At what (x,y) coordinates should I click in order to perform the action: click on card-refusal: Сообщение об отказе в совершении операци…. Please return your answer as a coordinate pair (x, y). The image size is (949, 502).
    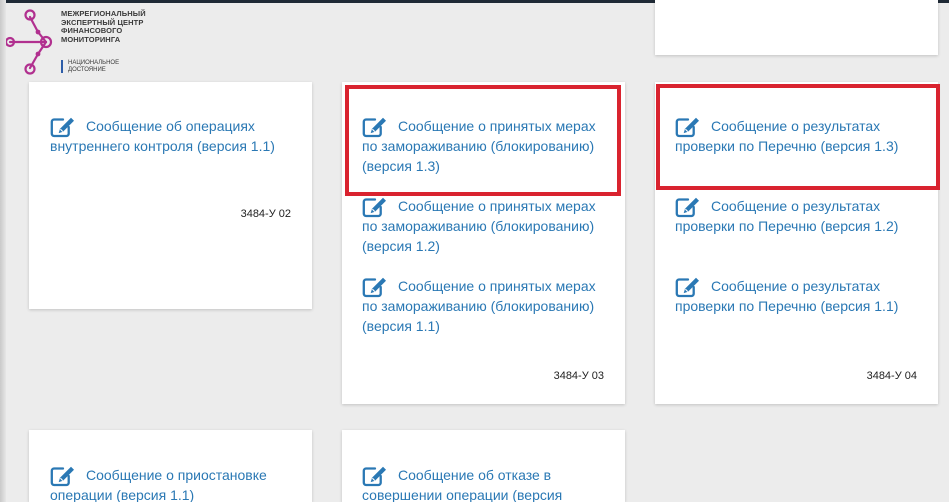
    Looking at the image, I should click on (483, 466).